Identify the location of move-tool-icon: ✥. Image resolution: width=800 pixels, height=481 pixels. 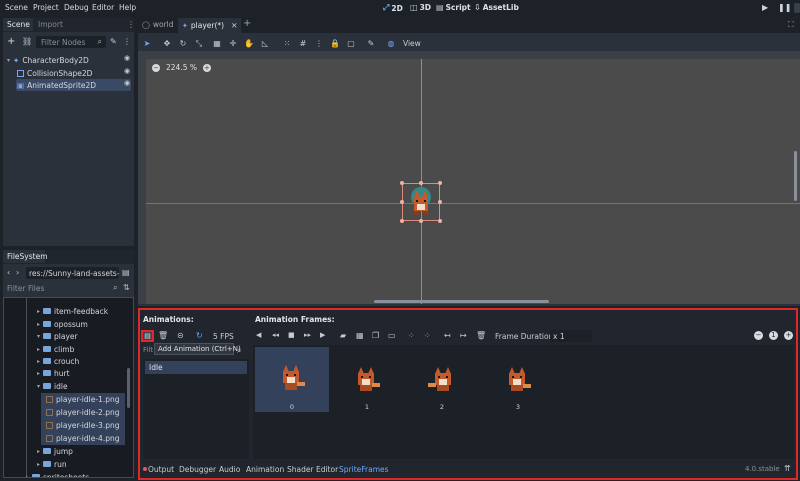
(167, 44).